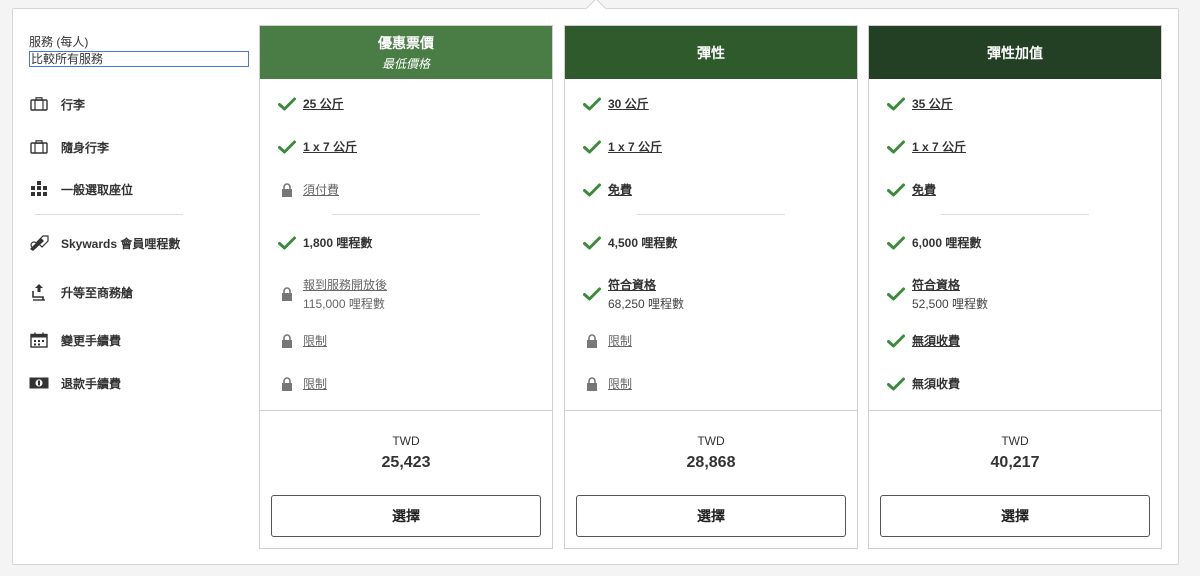  Describe the element at coordinates (711, 516) in the screenshot. I see `select-flex-button: 選擇` at that location.